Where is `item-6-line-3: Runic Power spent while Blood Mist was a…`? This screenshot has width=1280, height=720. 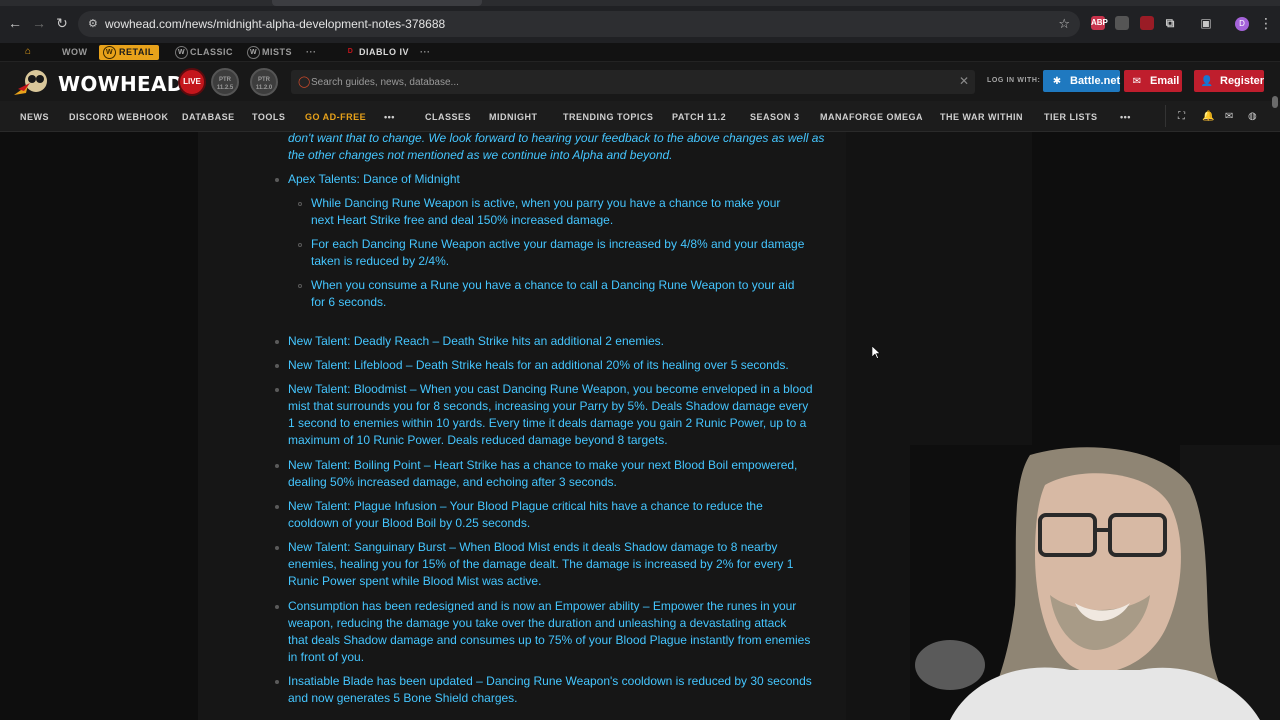
item-6-line-3: Runic Power spent while Blood Mist was a… is located at coordinates (415, 581).